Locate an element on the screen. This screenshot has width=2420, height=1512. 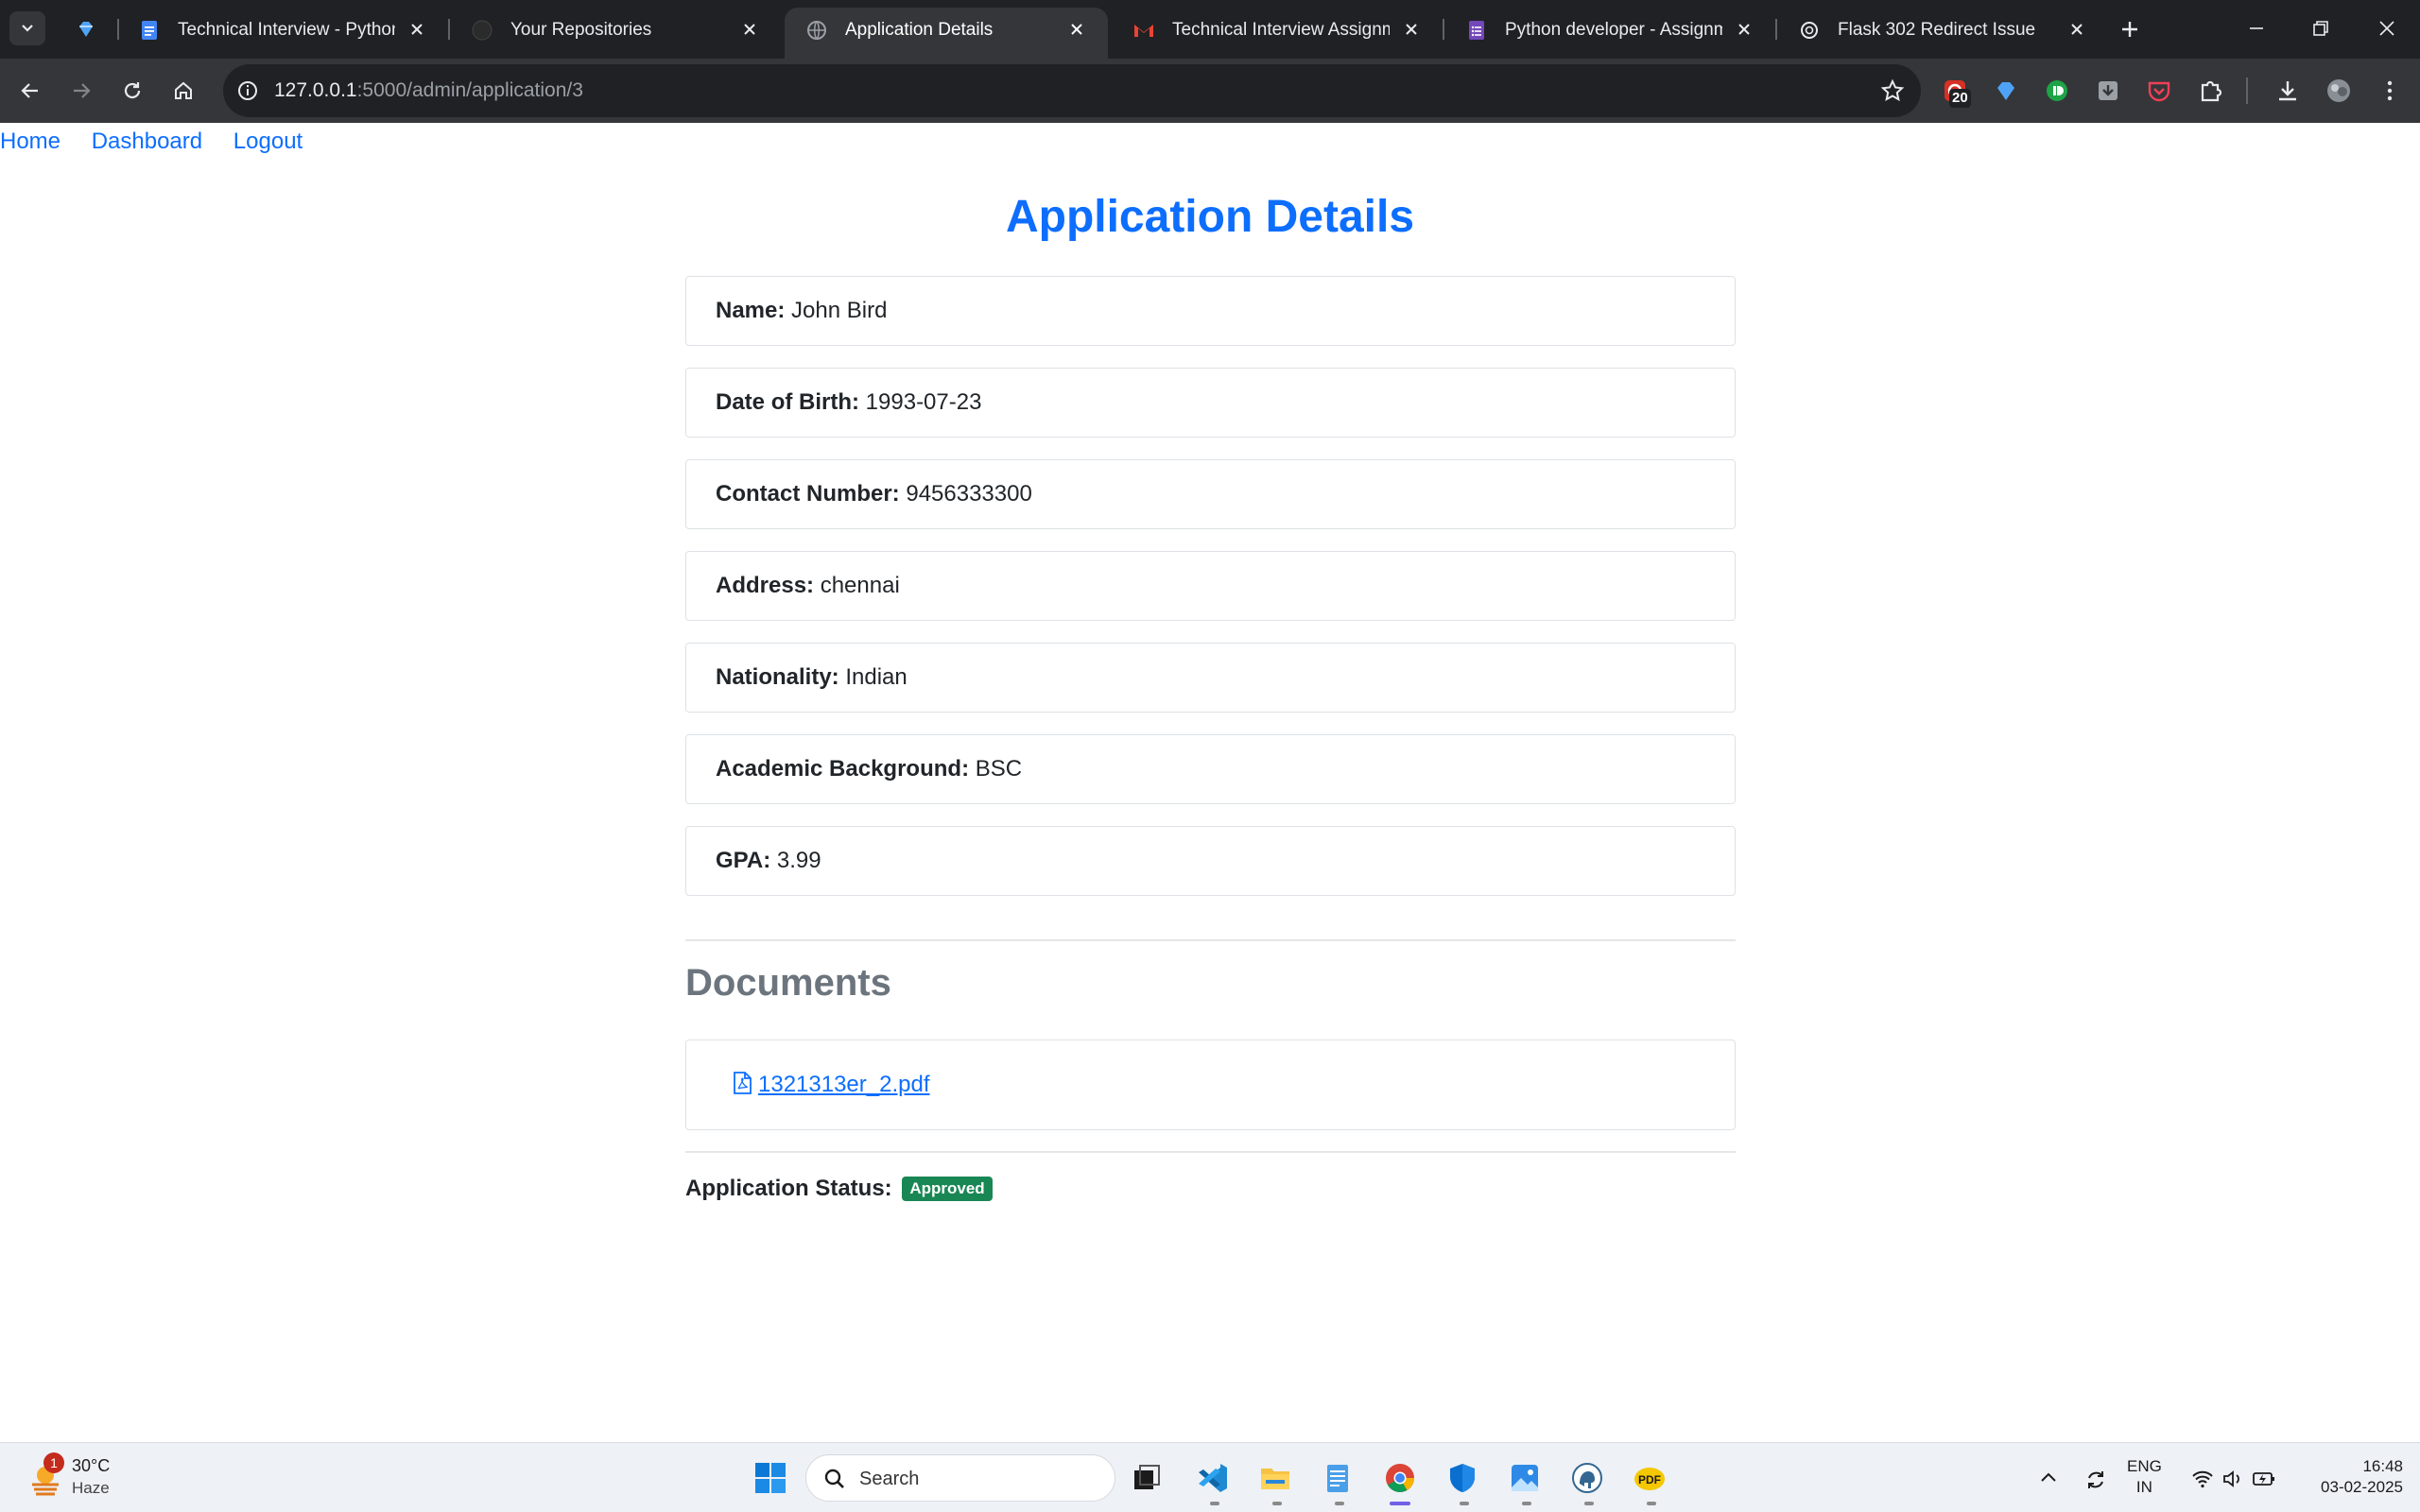
document-link: 1321313er_2.pdf is located at coordinates (831, 1084).